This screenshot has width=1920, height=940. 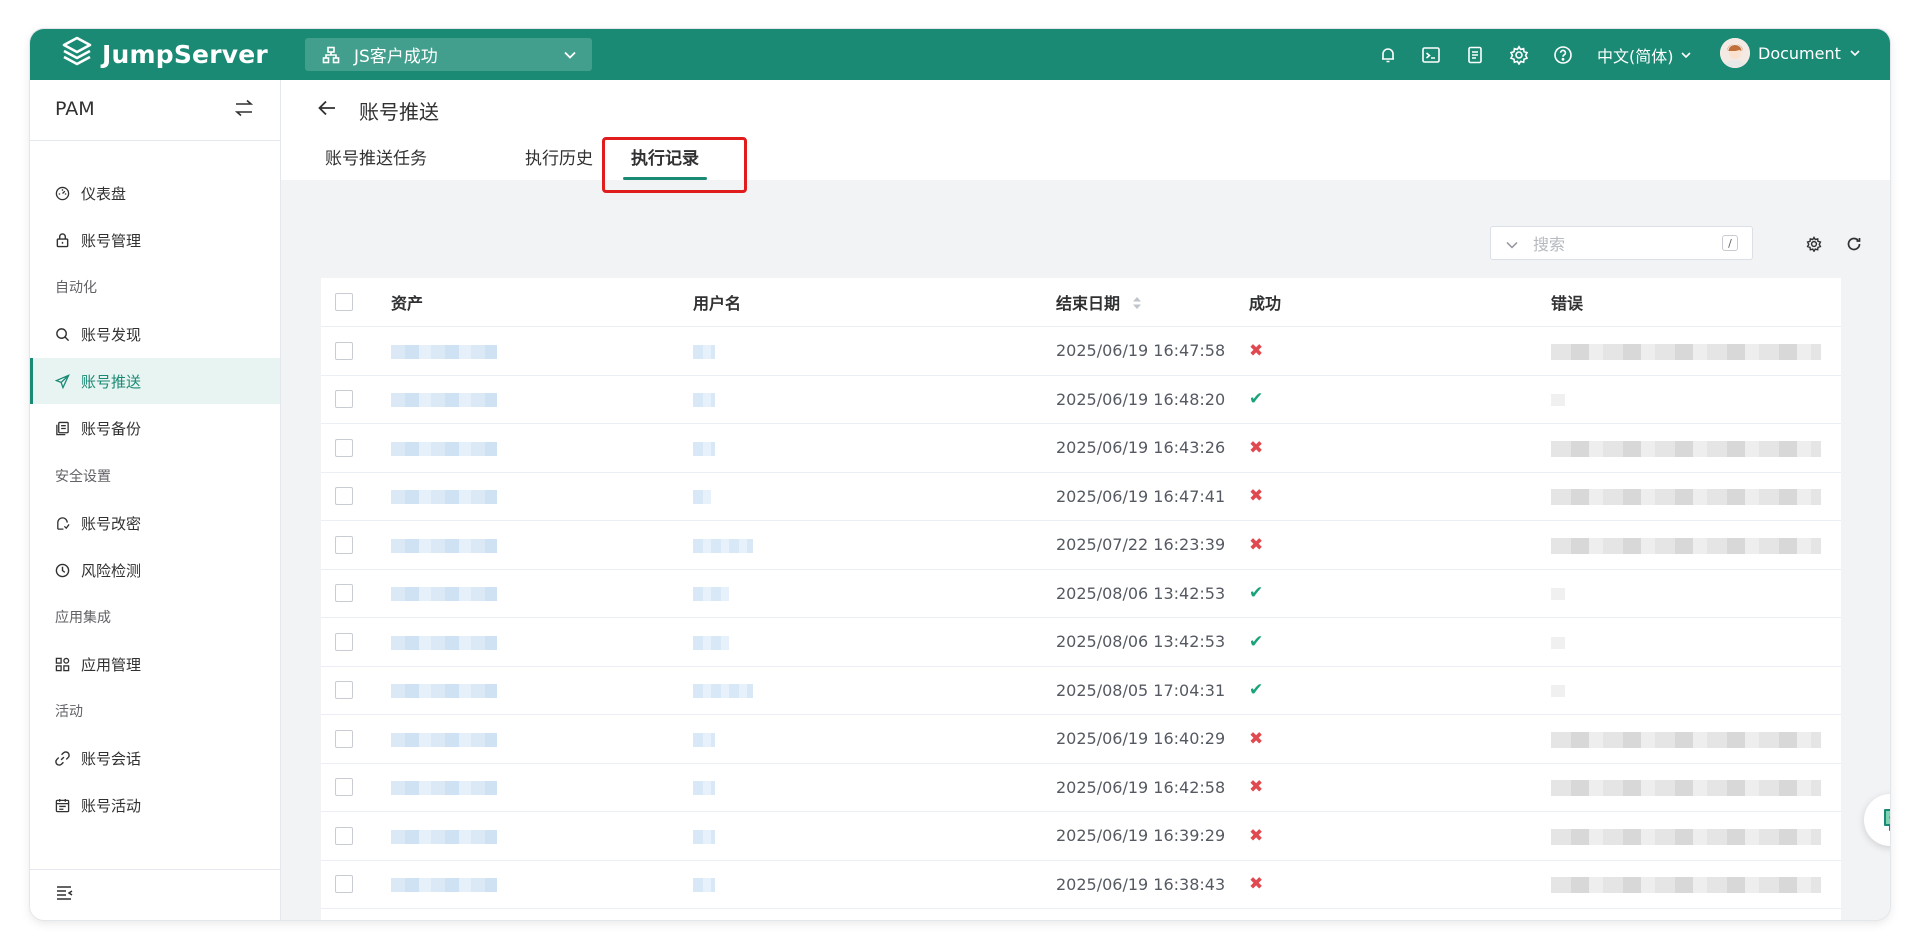 I want to click on copy-icon, so click(x=62, y=428).